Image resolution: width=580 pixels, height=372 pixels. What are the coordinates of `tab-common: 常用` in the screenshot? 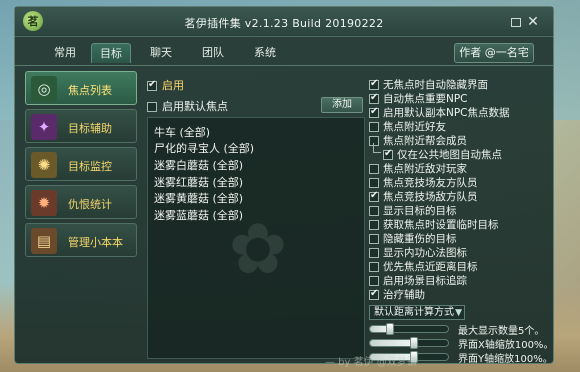 It's located at (65, 53).